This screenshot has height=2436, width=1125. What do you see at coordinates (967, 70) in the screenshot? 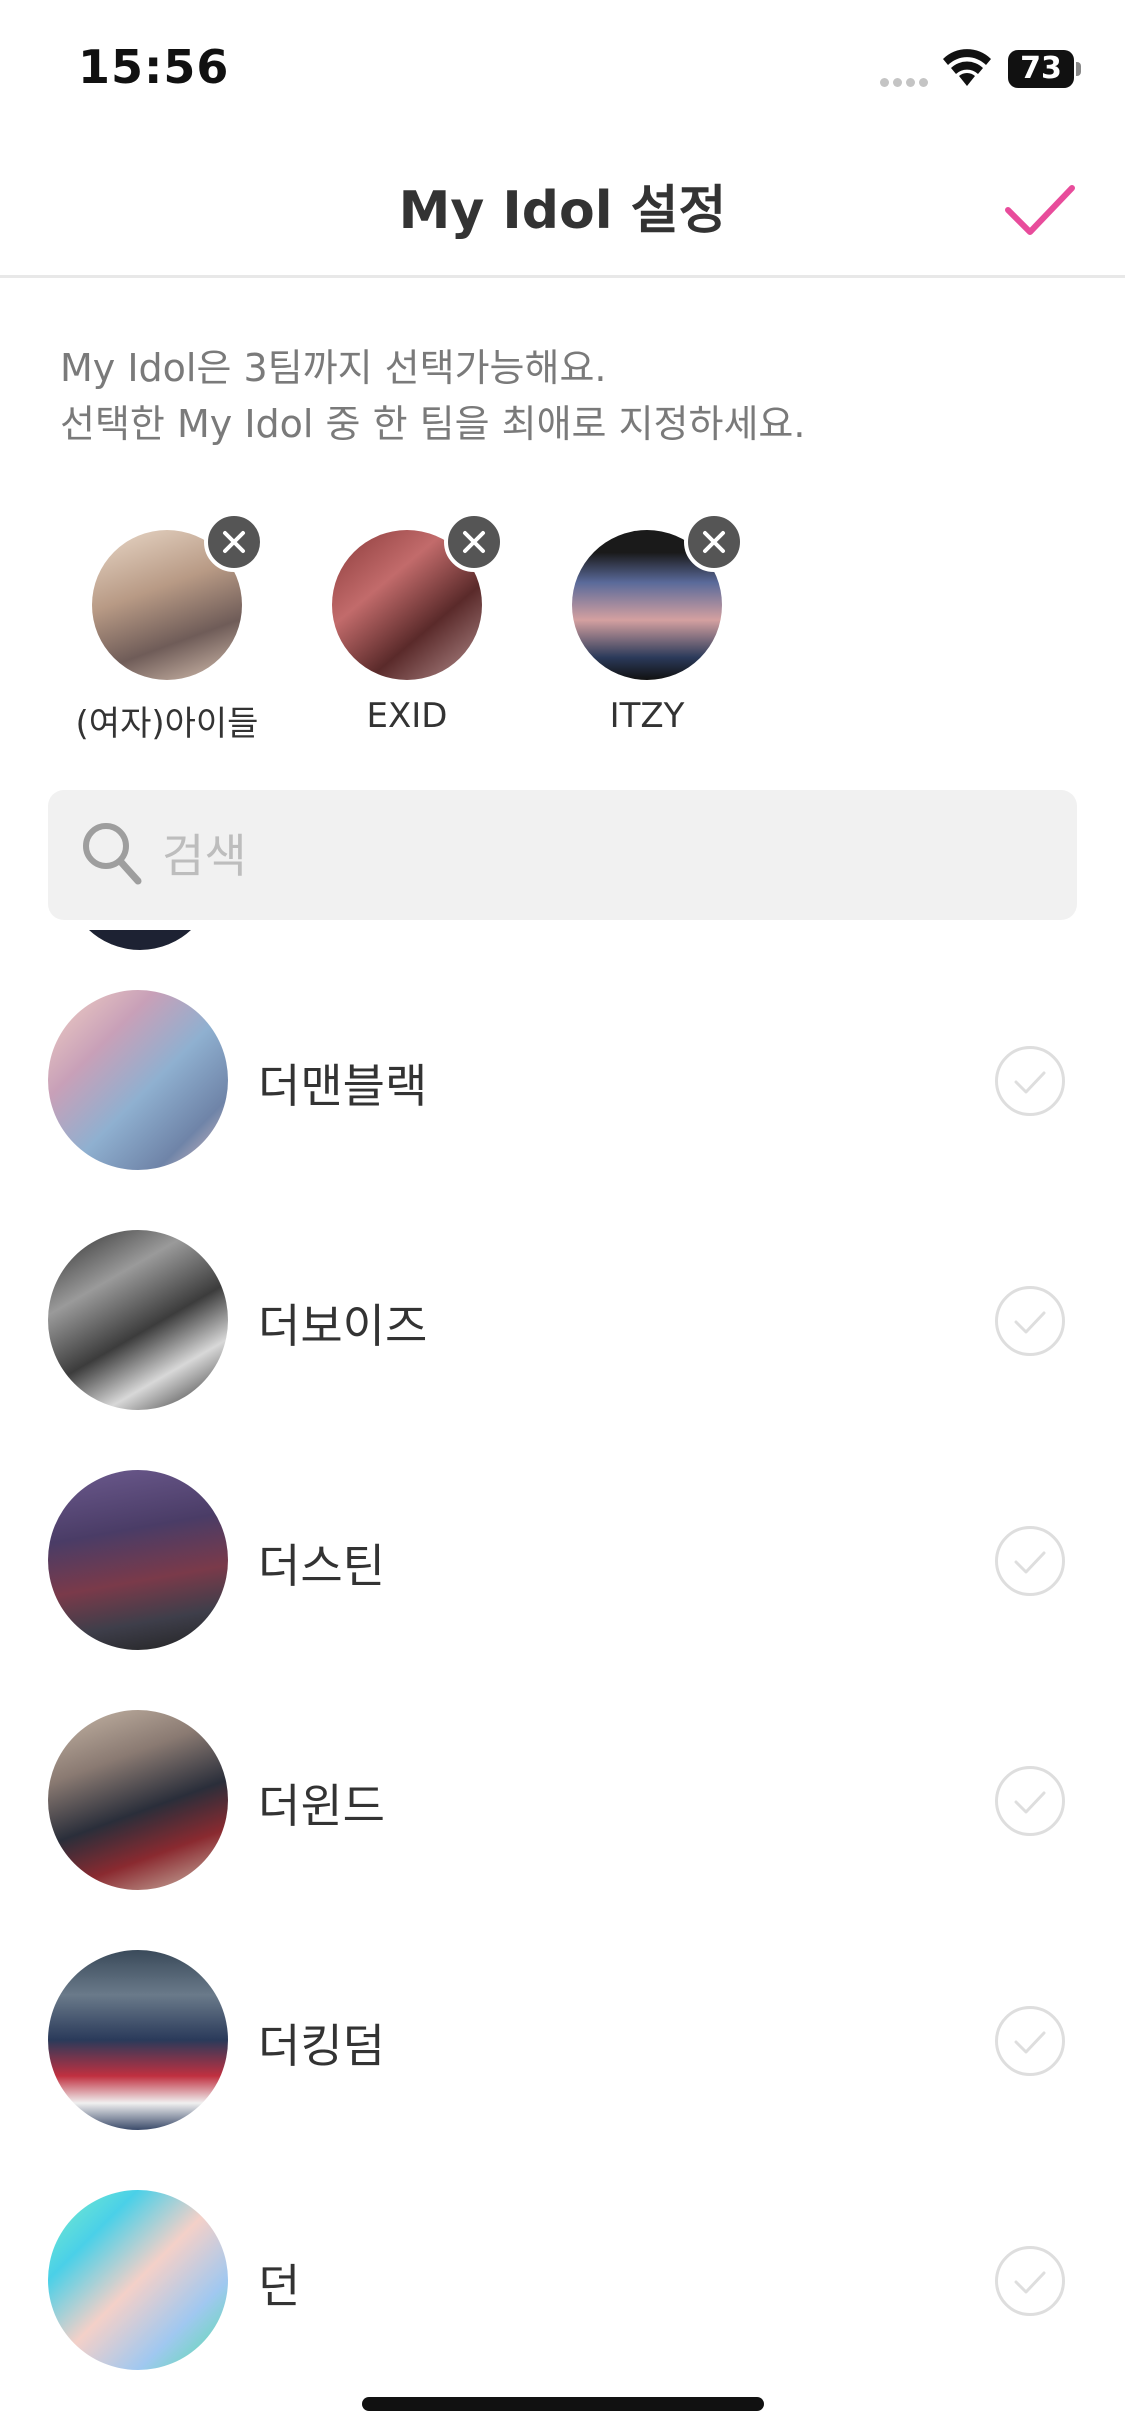
I see `wifi-icon` at bounding box center [967, 70].